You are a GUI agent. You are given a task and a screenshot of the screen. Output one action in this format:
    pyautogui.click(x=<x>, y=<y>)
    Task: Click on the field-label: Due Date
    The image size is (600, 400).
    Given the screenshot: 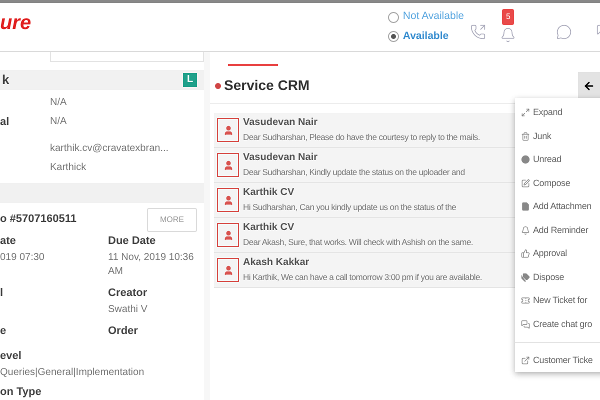 What is the action you would take?
    pyautogui.click(x=132, y=241)
    